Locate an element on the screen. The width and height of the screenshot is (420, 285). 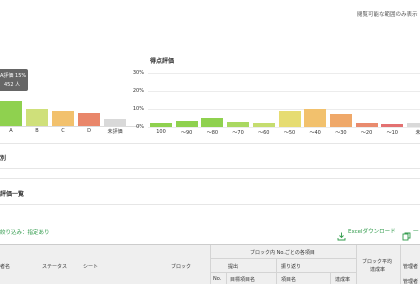
score-chart-title: 得点評価 is located at coordinates (162, 61).